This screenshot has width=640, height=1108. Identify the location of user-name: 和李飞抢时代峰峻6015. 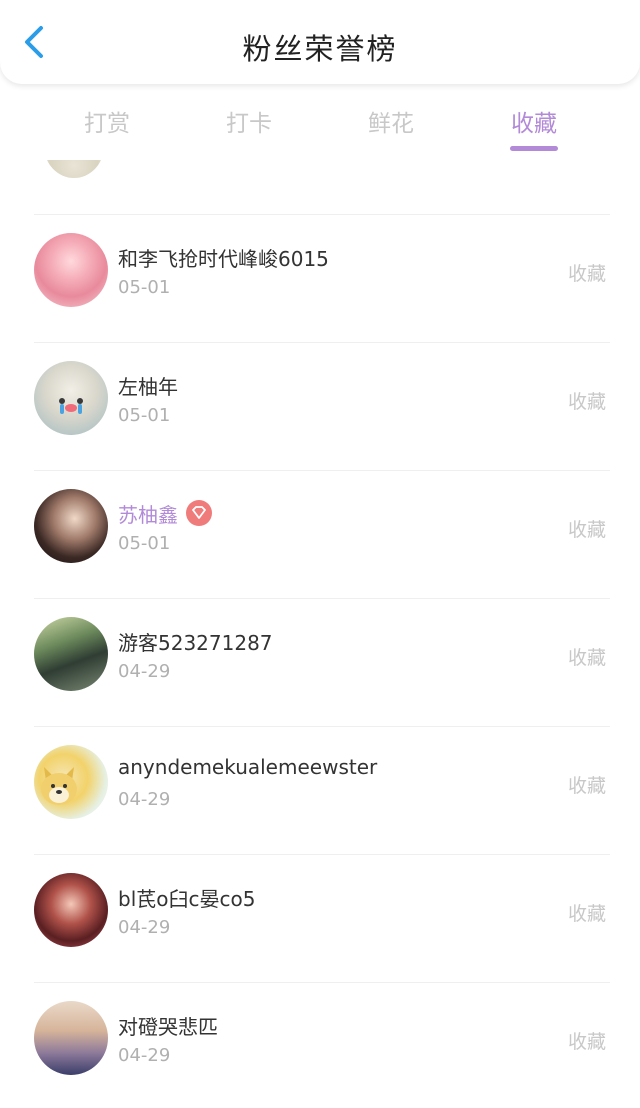
(223, 257).